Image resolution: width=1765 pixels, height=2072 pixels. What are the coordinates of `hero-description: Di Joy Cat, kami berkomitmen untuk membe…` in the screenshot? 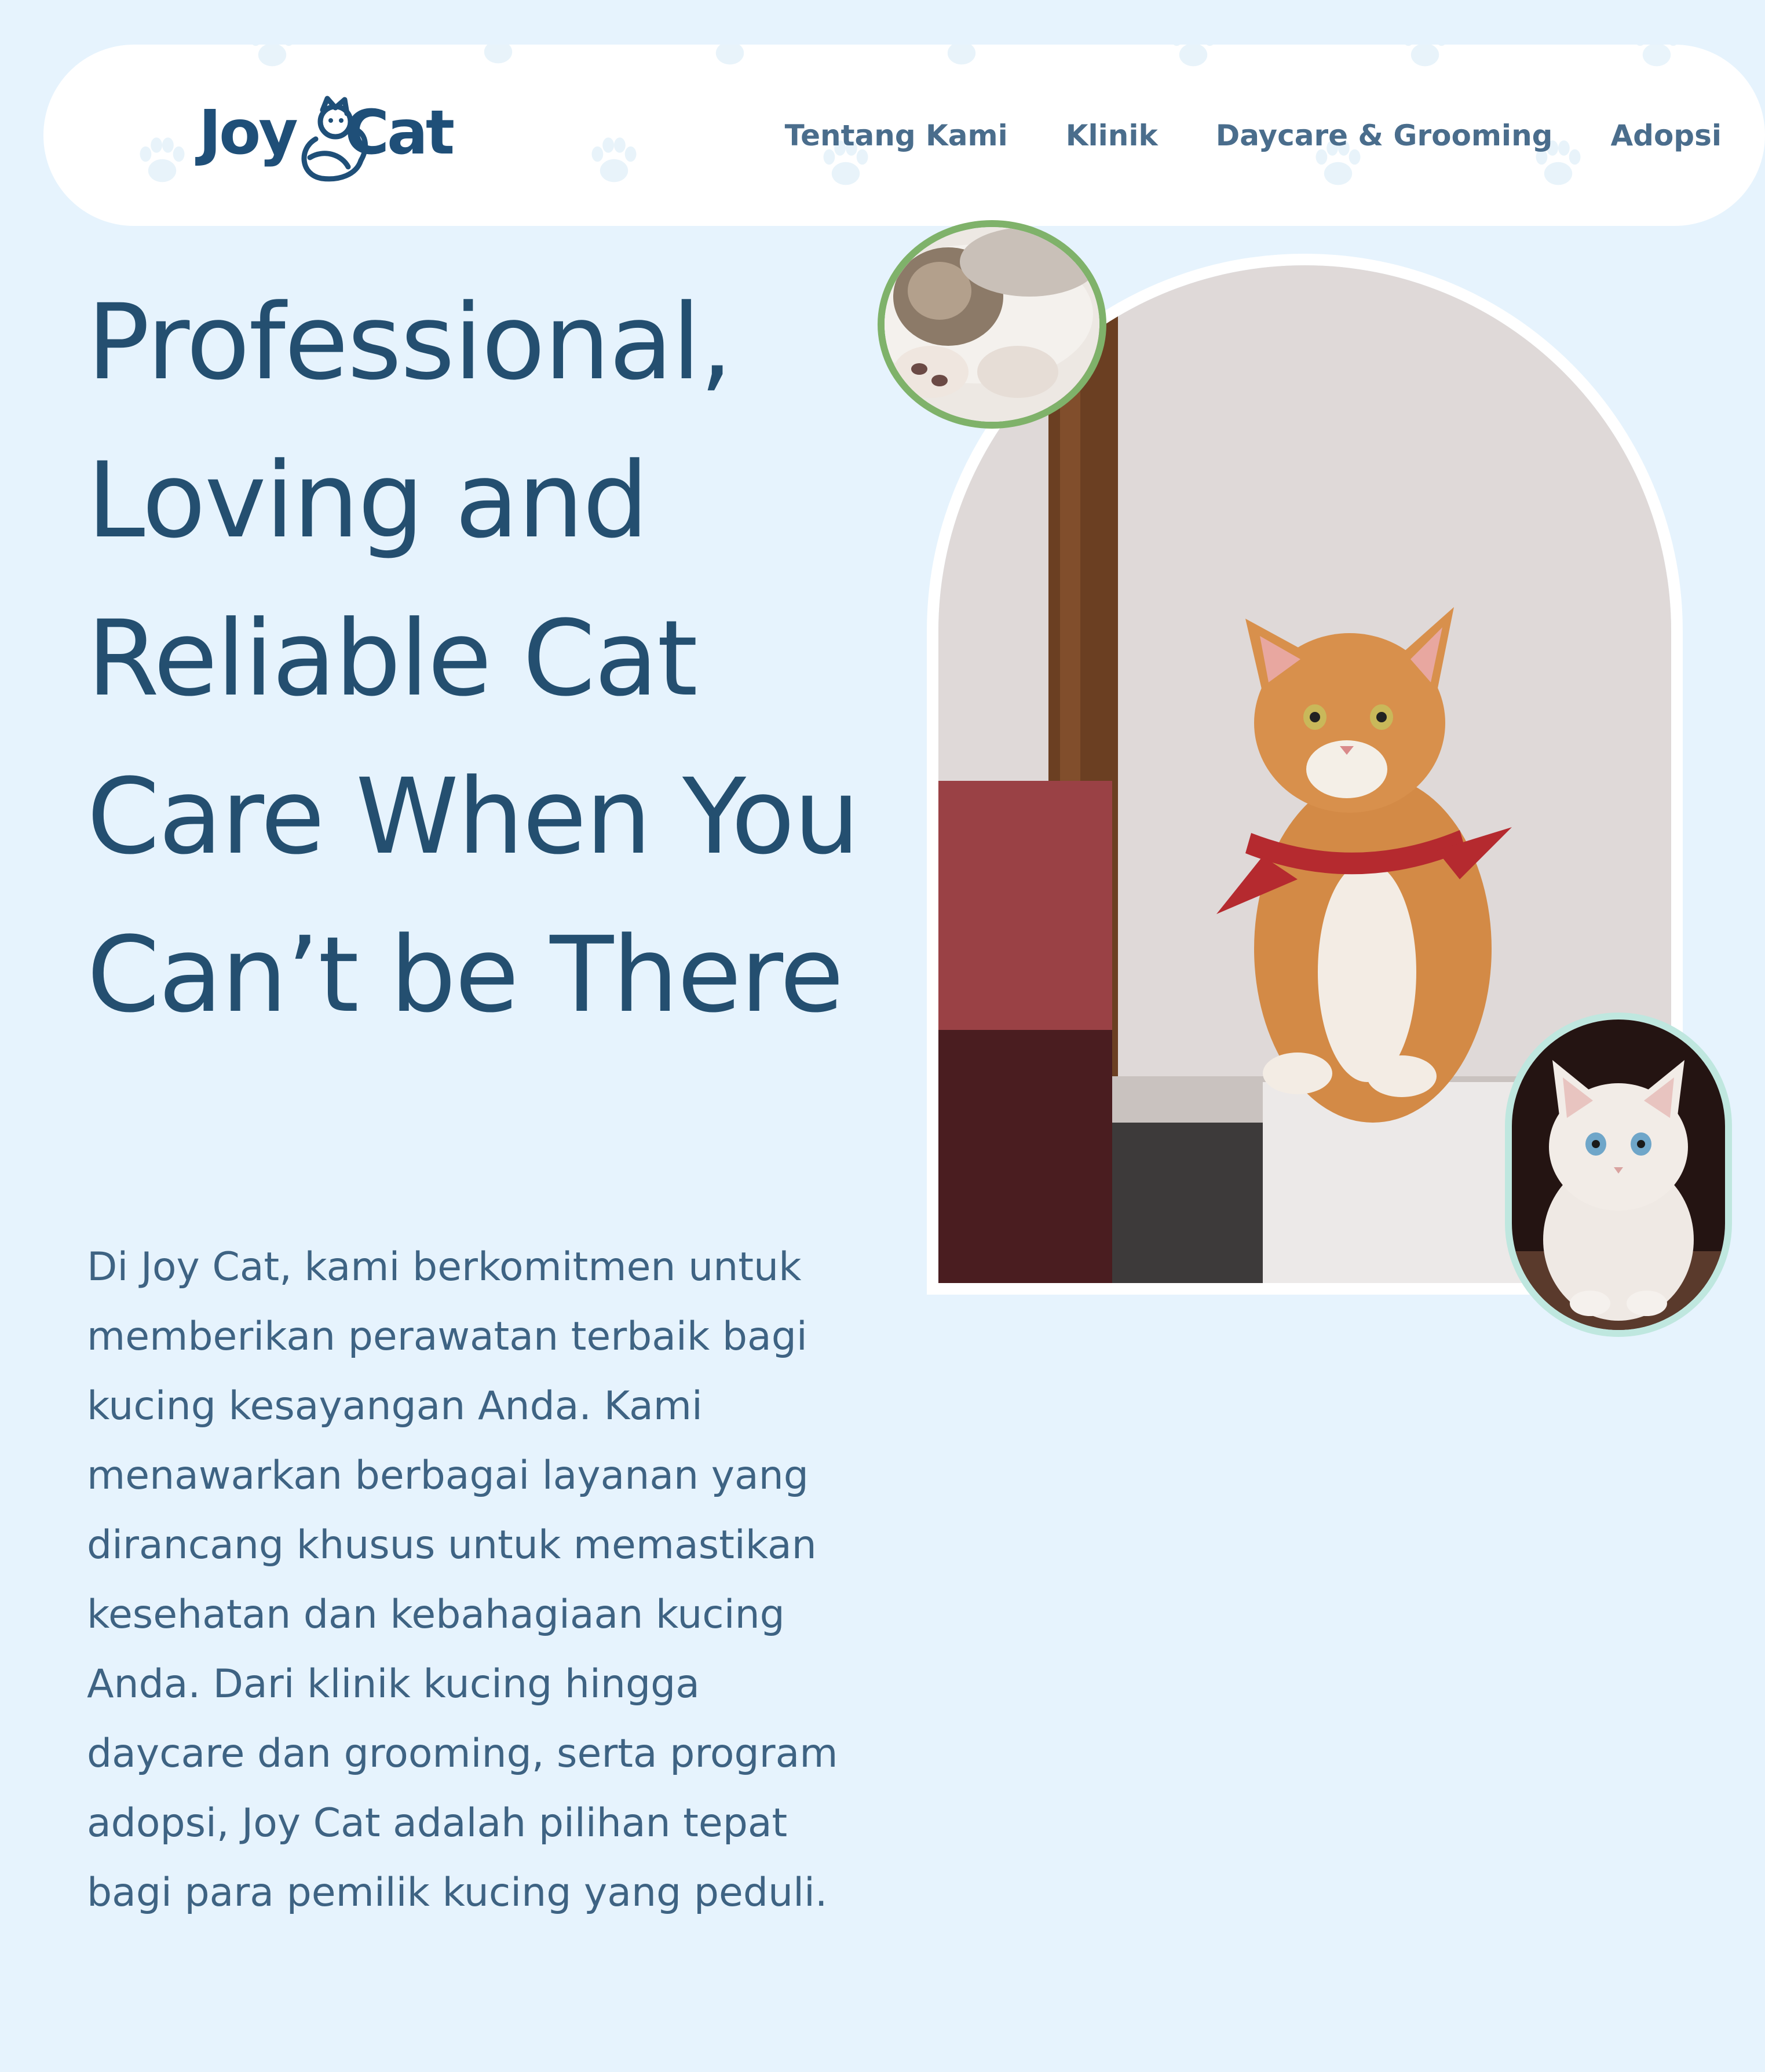 It's located at (463, 1580).